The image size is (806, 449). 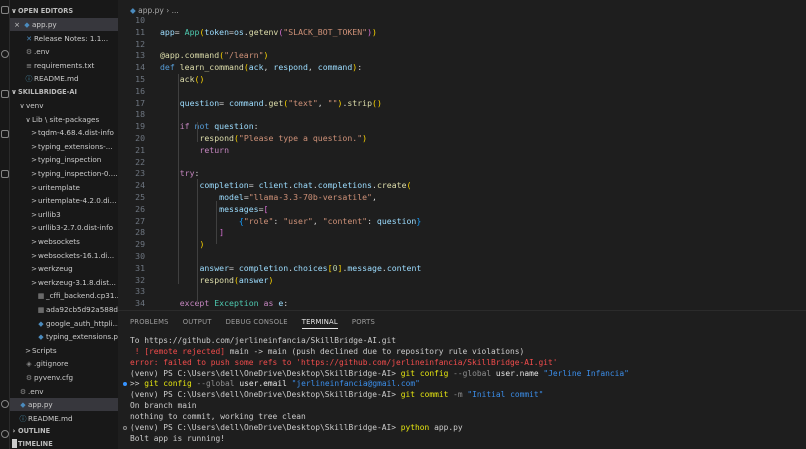 I want to click on code-token: ,, so click(x=312, y=67).